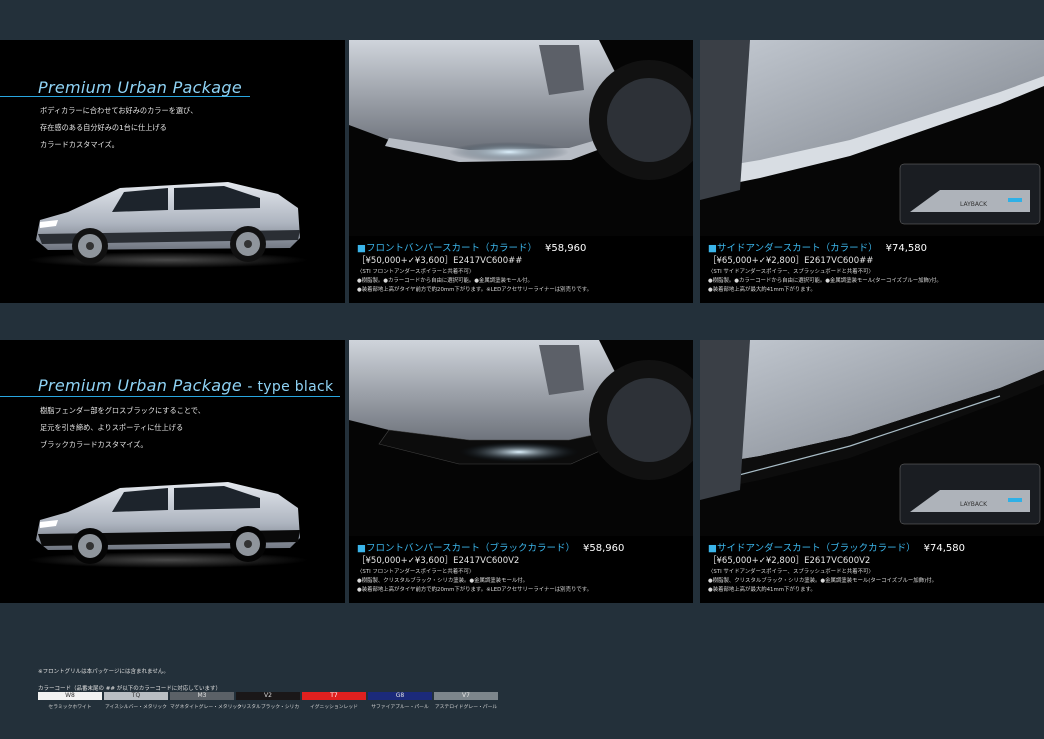 Image resolution: width=1044 pixels, height=739 pixels. I want to click on color-name-v7: アステロイドグレー・パール, so click(466, 707).